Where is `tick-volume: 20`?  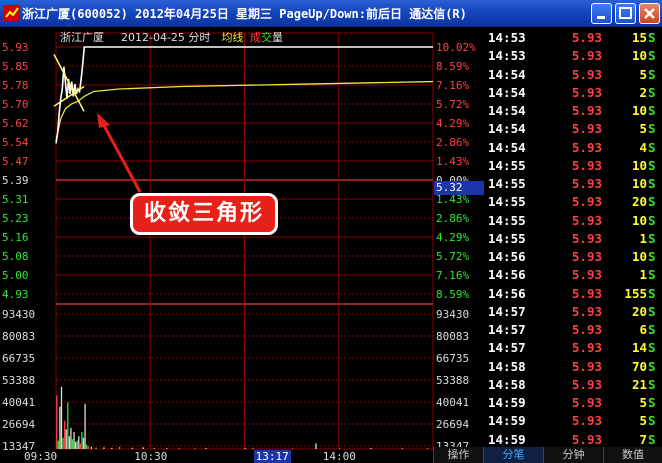
tick-volume: 20 is located at coordinates (639, 202).